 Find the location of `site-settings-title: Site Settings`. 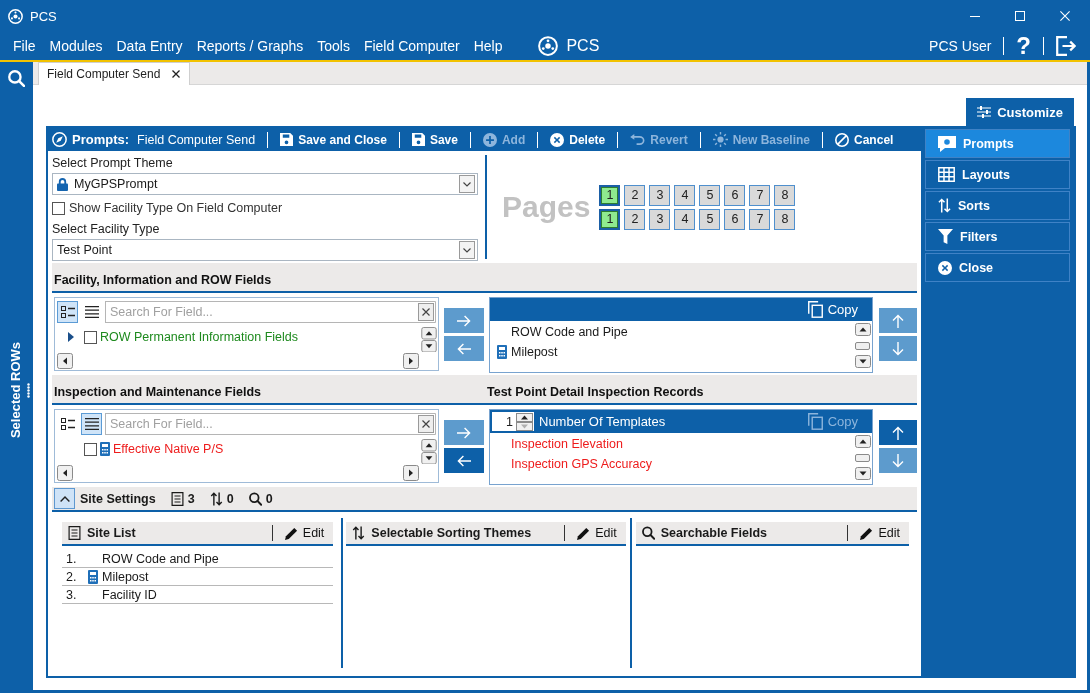

site-settings-title: Site Settings is located at coordinates (118, 498).